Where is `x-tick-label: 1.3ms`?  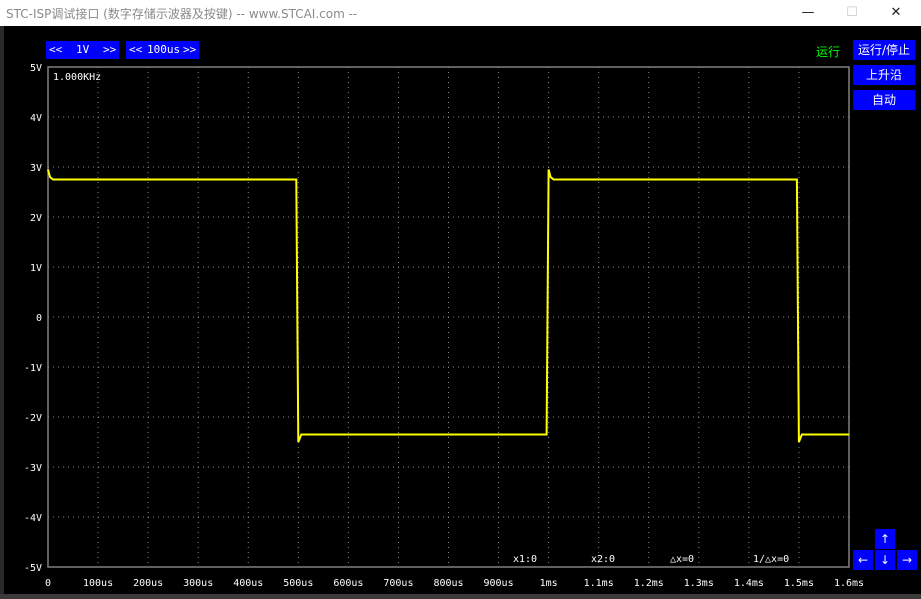 x-tick-label: 1.3ms is located at coordinates (699, 583).